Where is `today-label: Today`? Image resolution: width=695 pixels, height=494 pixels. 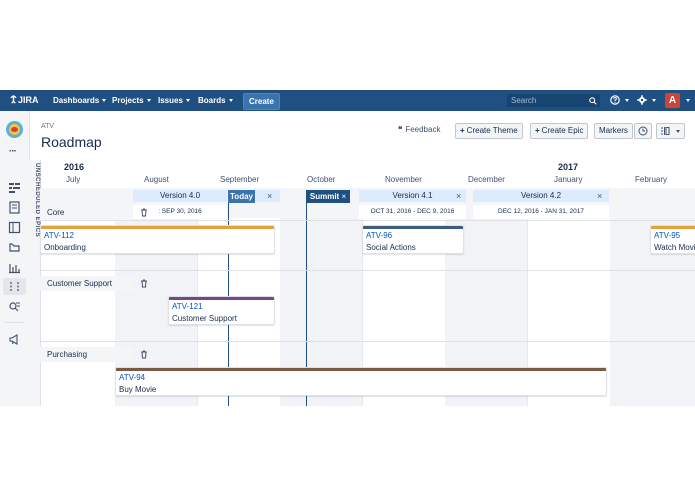
today-label: Today is located at coordinates (241, 196).